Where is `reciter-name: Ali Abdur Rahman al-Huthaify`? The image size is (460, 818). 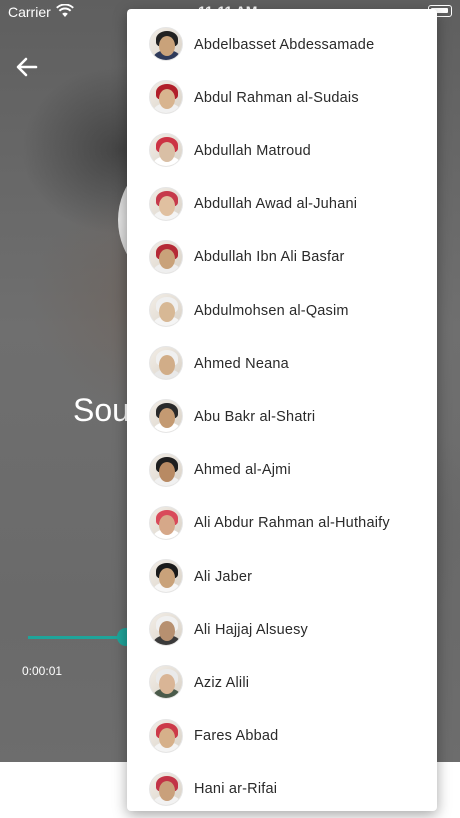
reciter-name: Ali Abdur Rahman al-Huthaify is located at coordinates (292, 523).